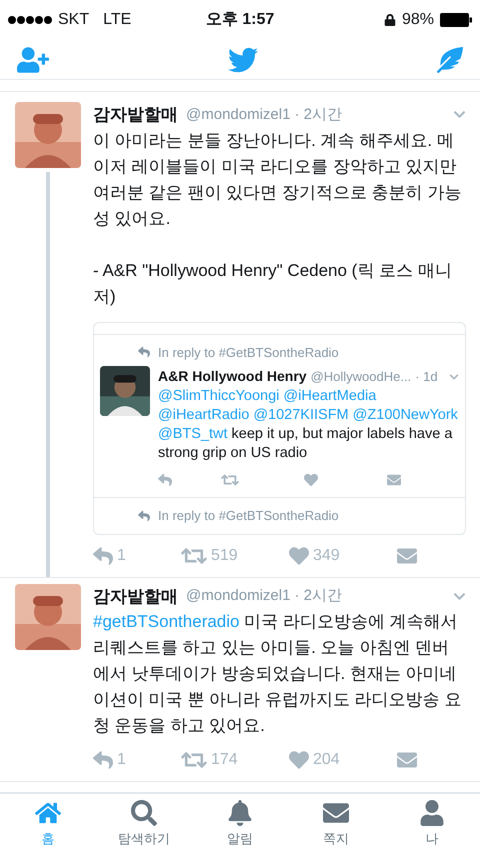  I want to click on battery-percent: 98%, so click(418, 20).